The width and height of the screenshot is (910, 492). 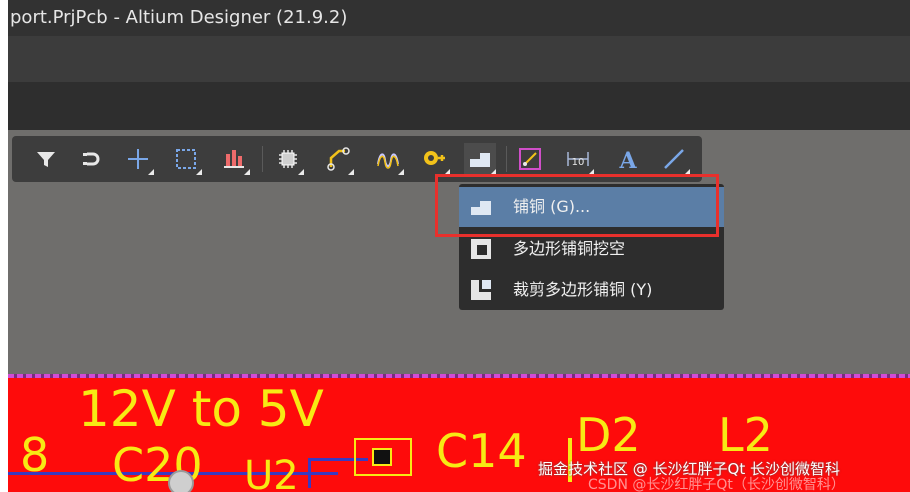 I want to click on watermark-text: CSDN @长沙红胖子Qt（长沙创微智科）, so click(x=716, y=484).